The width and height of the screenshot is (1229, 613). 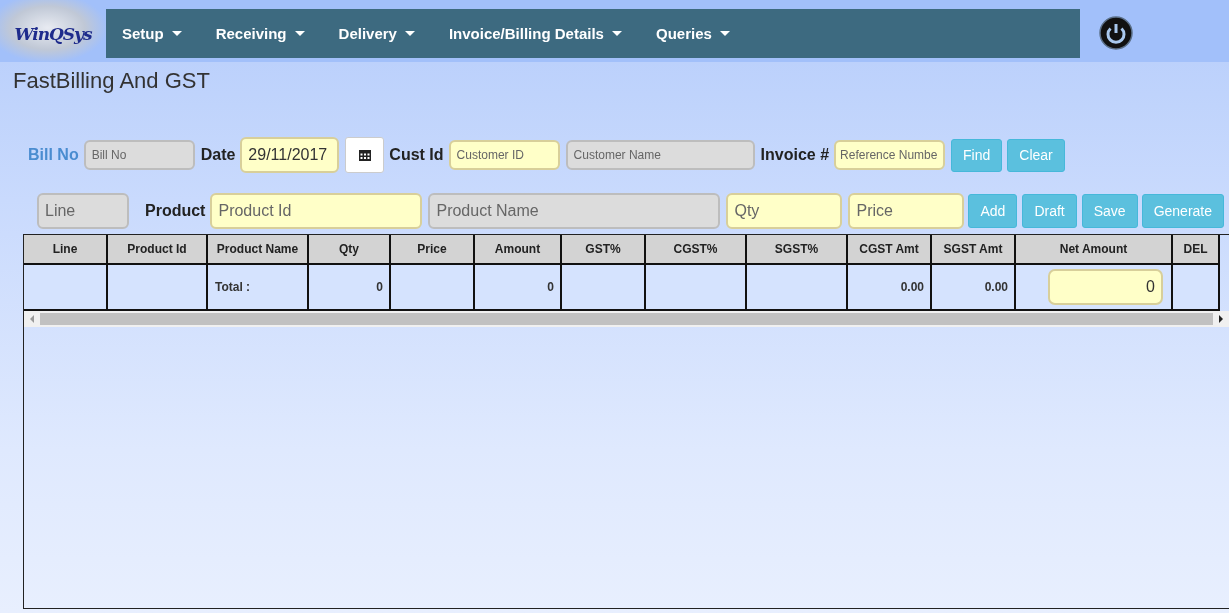 What do you see at coordinates (175, 211) in the screenshot?
I see `field-label: Product` at bounding box center [175, 211].